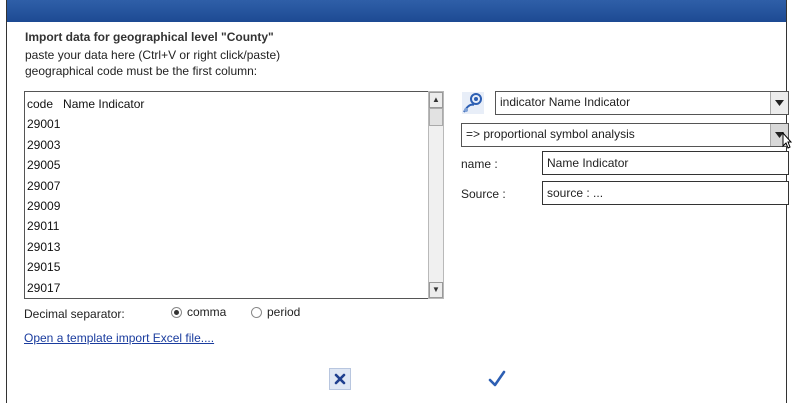 This screenshot has height=403, width=793. Describe the element at coordinates (565, 102) in the screenshot. I see `indicator-select-value: indicator Name Indicator` at that location.